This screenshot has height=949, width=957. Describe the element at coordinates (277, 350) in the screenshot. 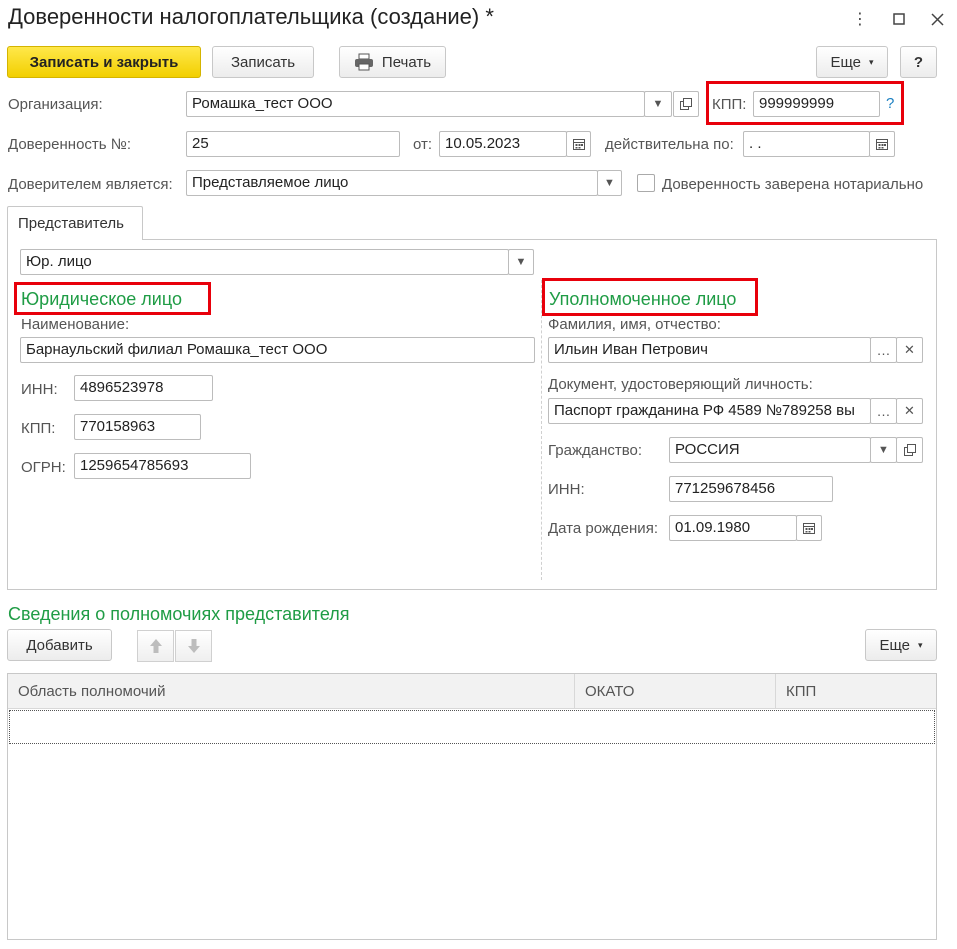

I see `legal-name-field: Барнаульский филиал Ромашка_тест ООО` at that location.